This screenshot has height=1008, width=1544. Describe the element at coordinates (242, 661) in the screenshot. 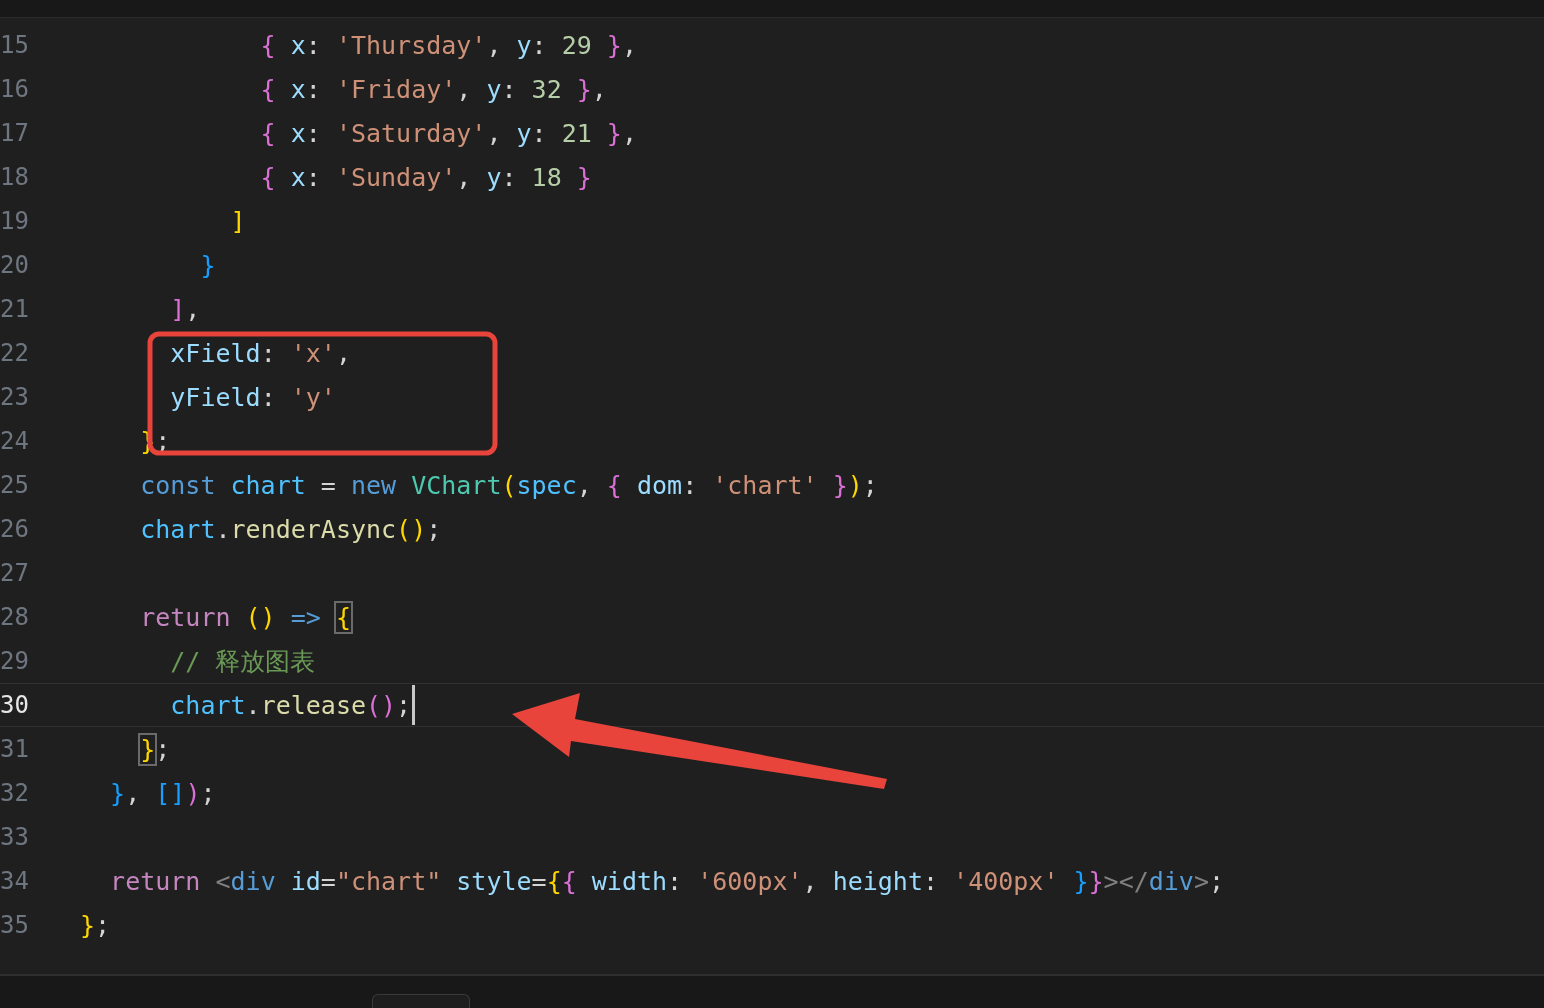

I see `code-line: // 释放图表` at that location.